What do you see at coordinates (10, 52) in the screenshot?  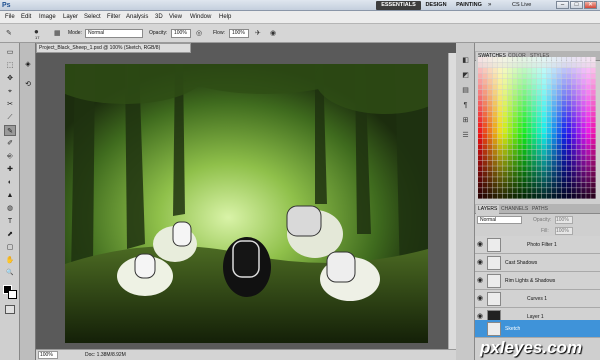 I see `move-tool-icon: ▭` at bounding box center [10, 52].